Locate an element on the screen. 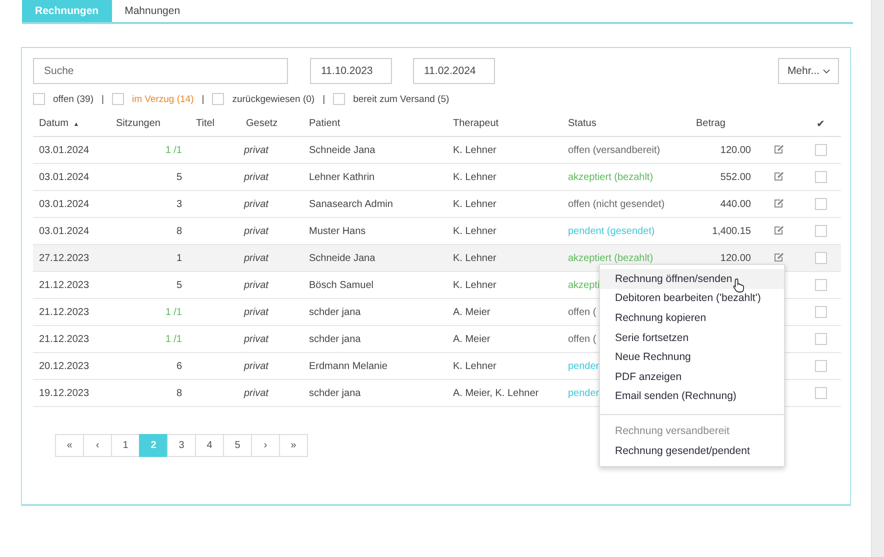  page-button: » is located at coordinates (293, 445).